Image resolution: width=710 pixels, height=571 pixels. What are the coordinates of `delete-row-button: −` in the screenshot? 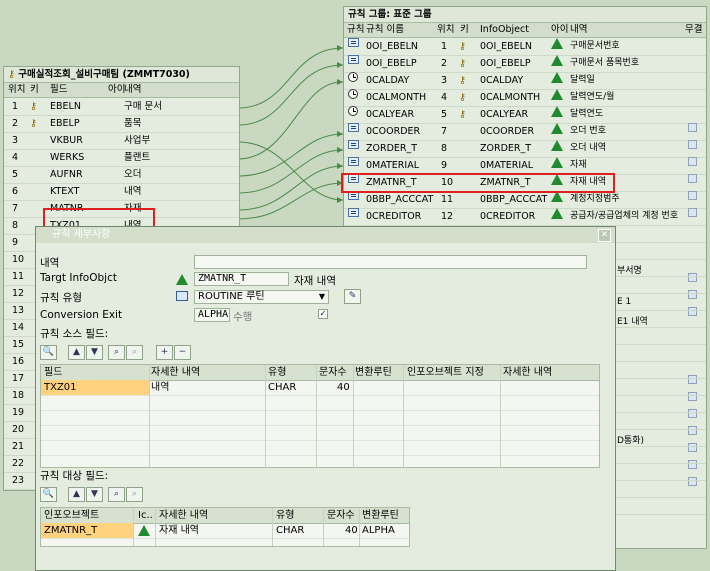 It's located at (182, 352).